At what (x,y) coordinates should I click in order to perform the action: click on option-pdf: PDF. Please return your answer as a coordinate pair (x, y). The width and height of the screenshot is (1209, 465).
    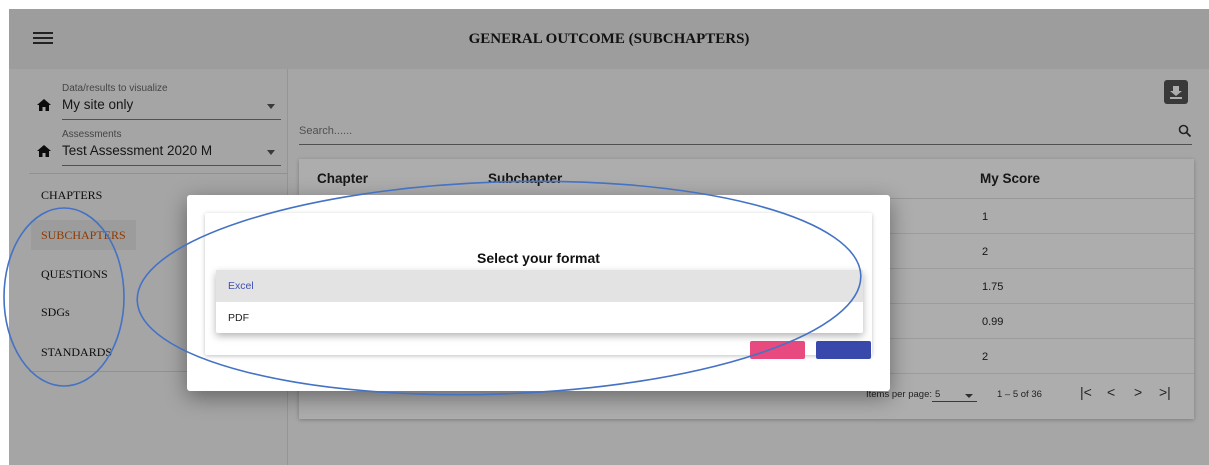
    Looking at the image, I should click on (539, 318).